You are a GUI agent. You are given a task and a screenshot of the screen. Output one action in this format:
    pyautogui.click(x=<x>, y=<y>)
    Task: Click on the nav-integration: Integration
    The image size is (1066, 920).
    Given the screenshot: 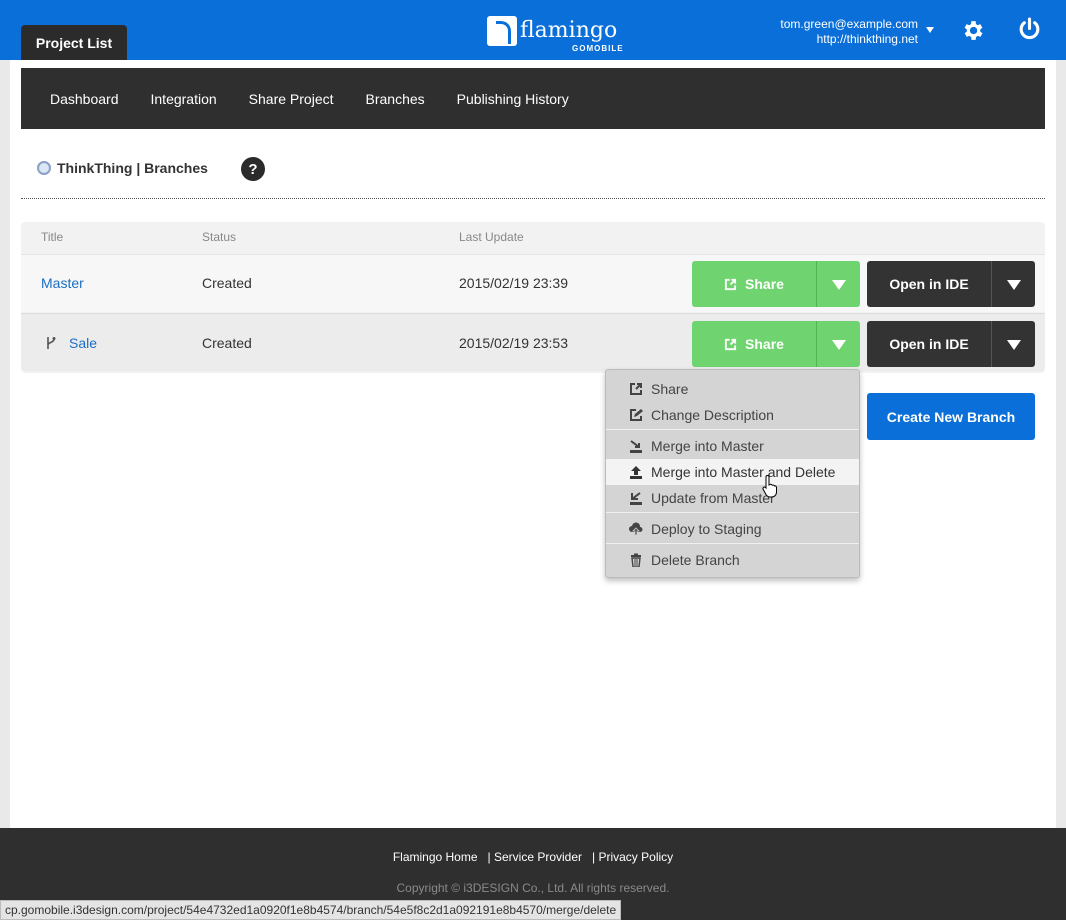 What is the action you would take?
    pyautogui.click(x=184, y=99)
    